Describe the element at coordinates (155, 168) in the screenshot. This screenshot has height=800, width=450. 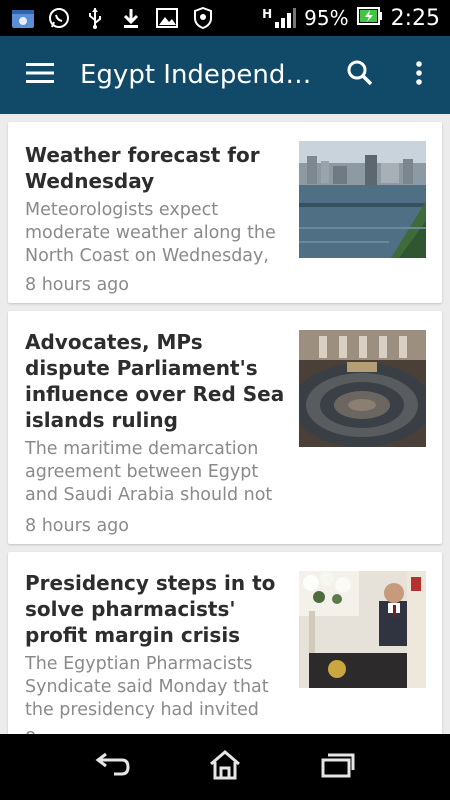
I see `article-title: Weather forecast for Wednesday` at that location.